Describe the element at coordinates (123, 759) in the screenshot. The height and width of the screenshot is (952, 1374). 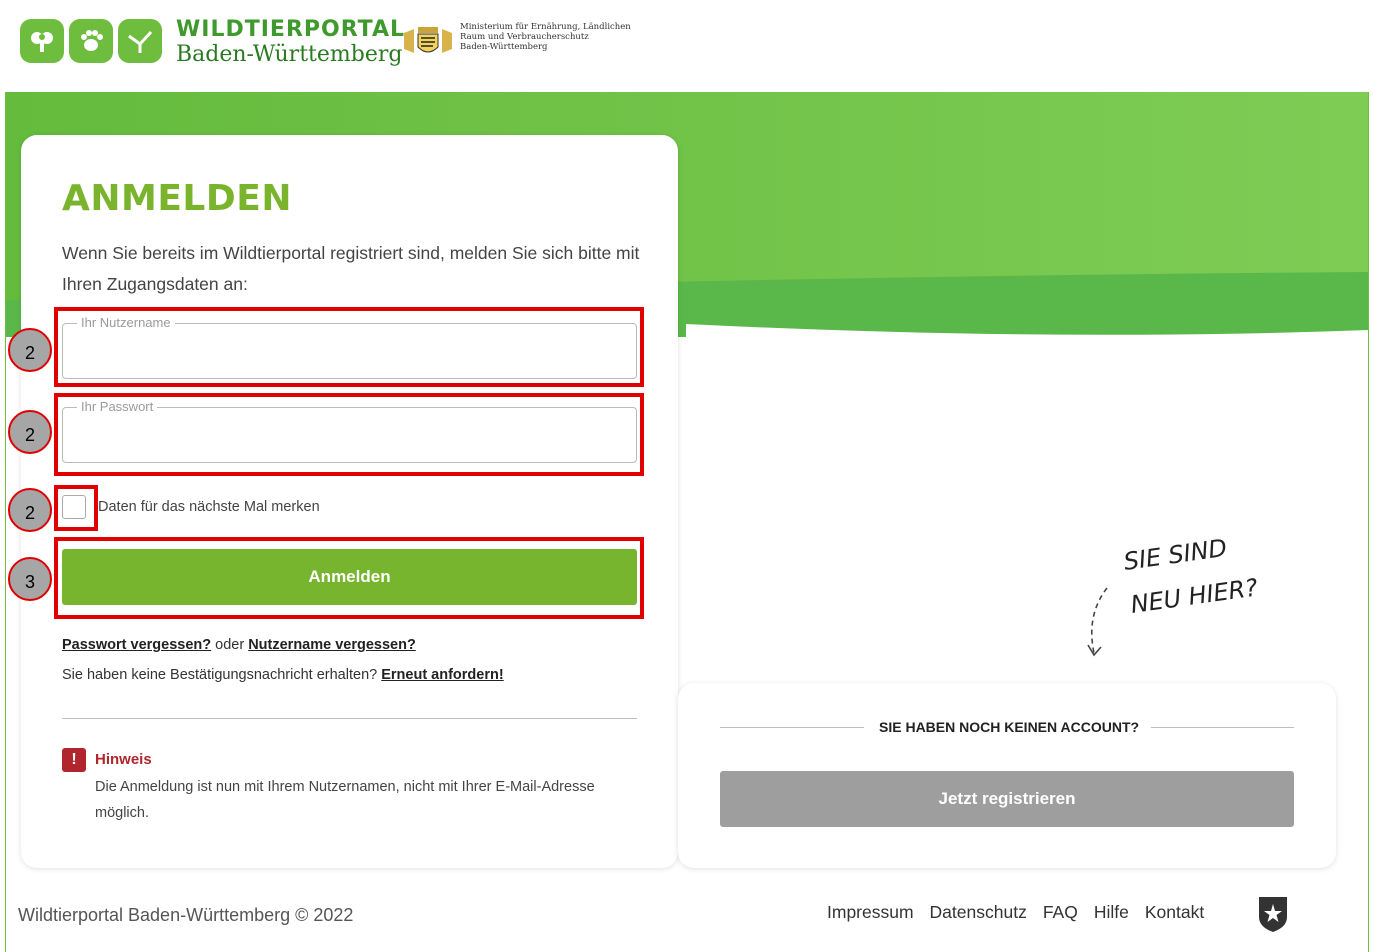
I see `hint-title: Hinweis` at that location.